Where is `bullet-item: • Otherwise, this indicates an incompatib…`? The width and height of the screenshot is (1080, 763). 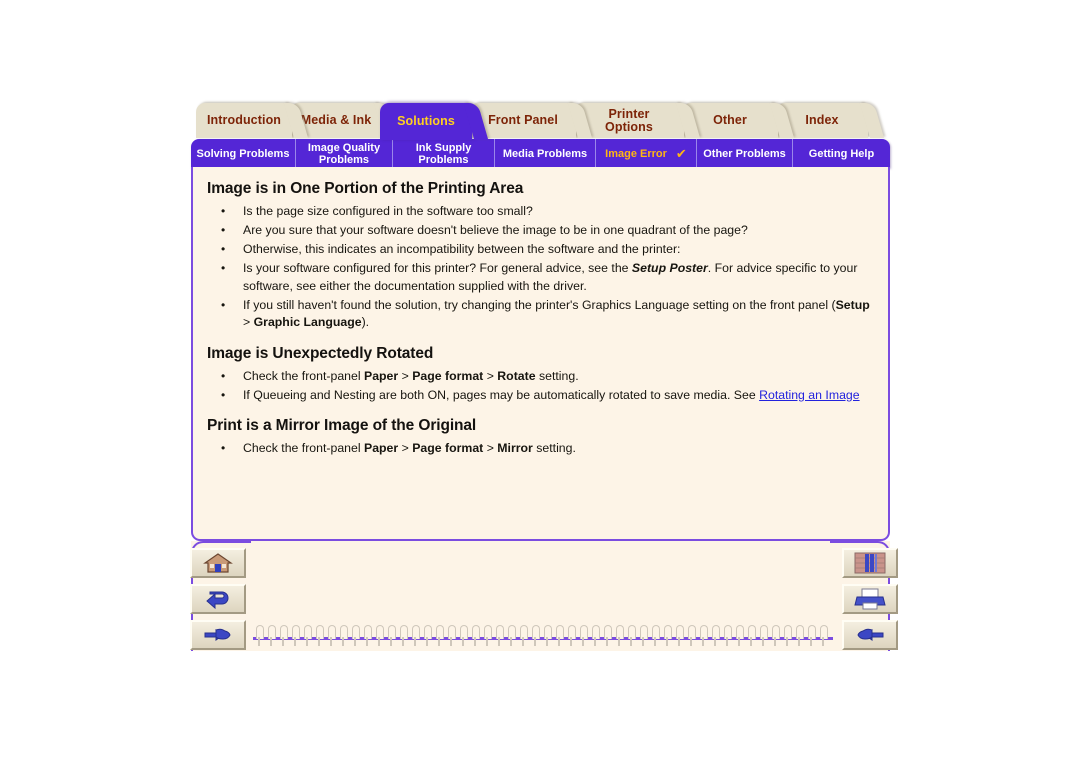 bullet-item: • Otherwise, this indicates an incompatib… is located at coordinates (540, 250).